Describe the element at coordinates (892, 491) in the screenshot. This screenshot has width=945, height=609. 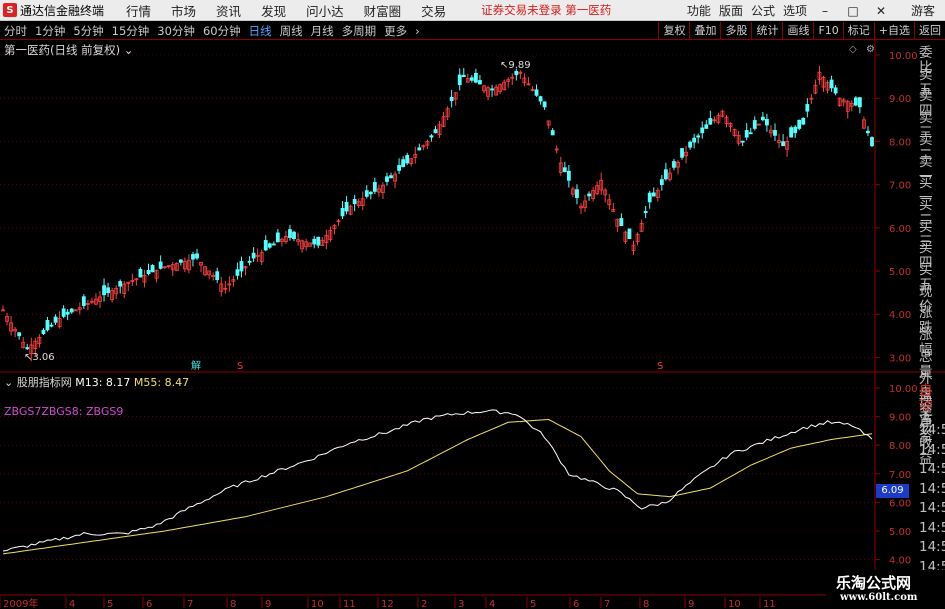
I see `current-value-tag: 6.09` at that location.